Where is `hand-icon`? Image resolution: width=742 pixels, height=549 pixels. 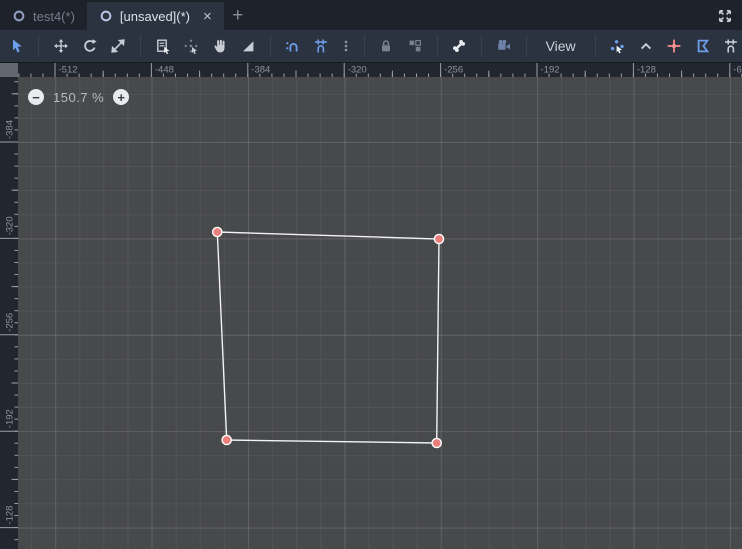 hand-icon is located at coordinates (219, 46).